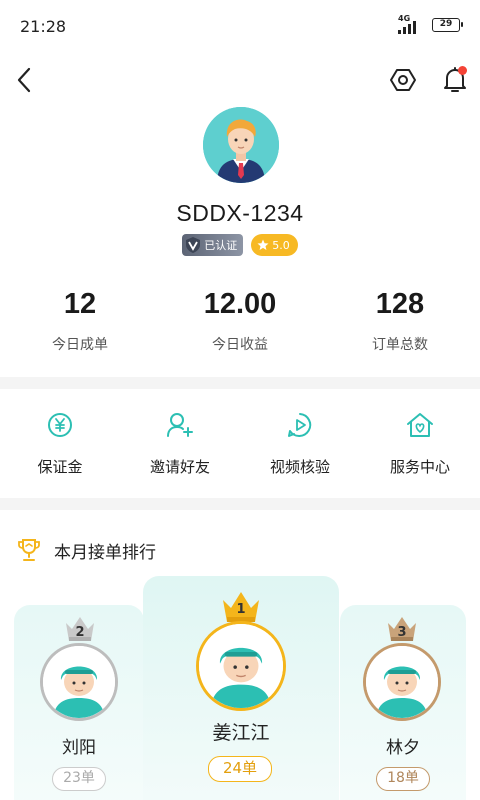 Image resolution: width=480 pixels, height=800 pixels. What do you see at coordinates (241, 609) in the screenshot?
I see `rank-number: 1` at bounding box center [241, 609].